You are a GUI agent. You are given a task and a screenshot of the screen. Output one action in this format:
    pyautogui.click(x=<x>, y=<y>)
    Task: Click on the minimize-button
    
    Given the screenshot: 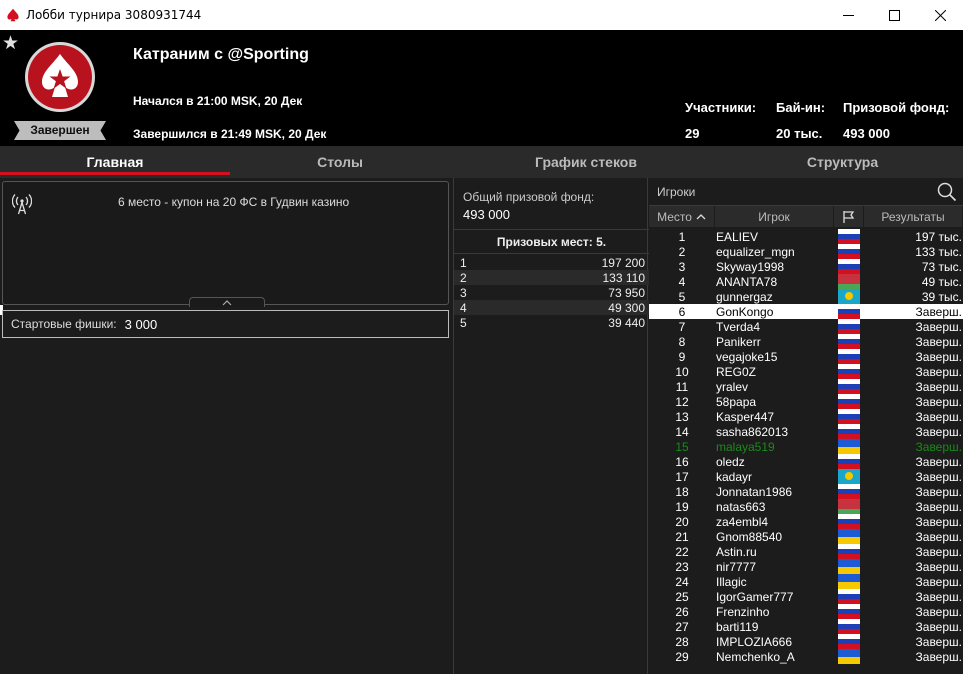 What is the action you would take?
    pyautogui.click(x=848, y=15)
    